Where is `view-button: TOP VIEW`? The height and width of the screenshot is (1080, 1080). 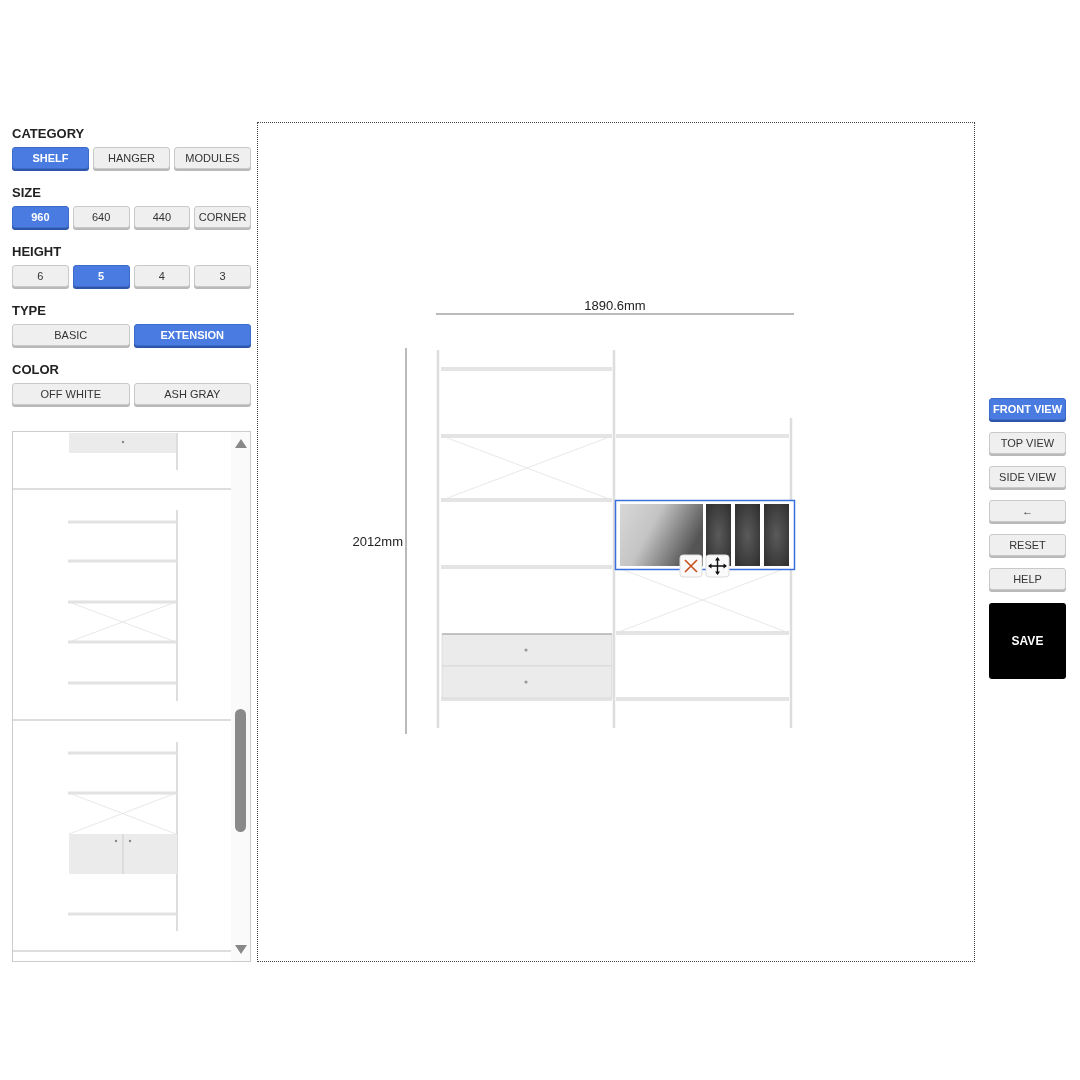 view-button: TOP VIEW is located at coordinates (1027, 443).